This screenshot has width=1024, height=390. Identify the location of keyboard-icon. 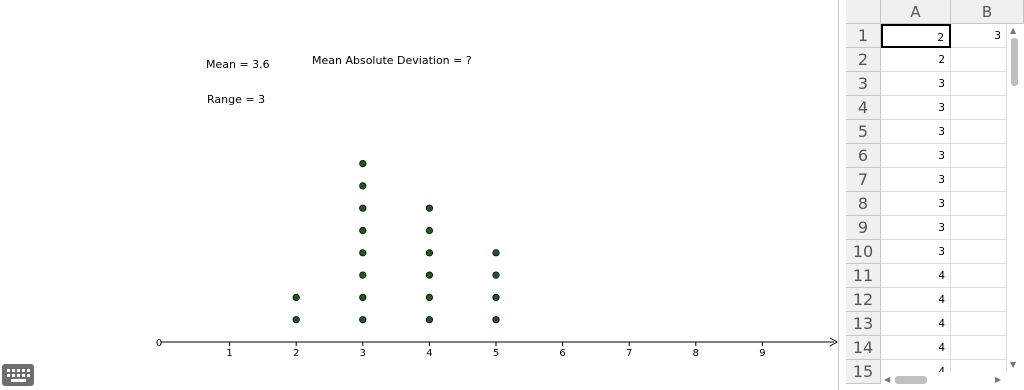
(18, 375).